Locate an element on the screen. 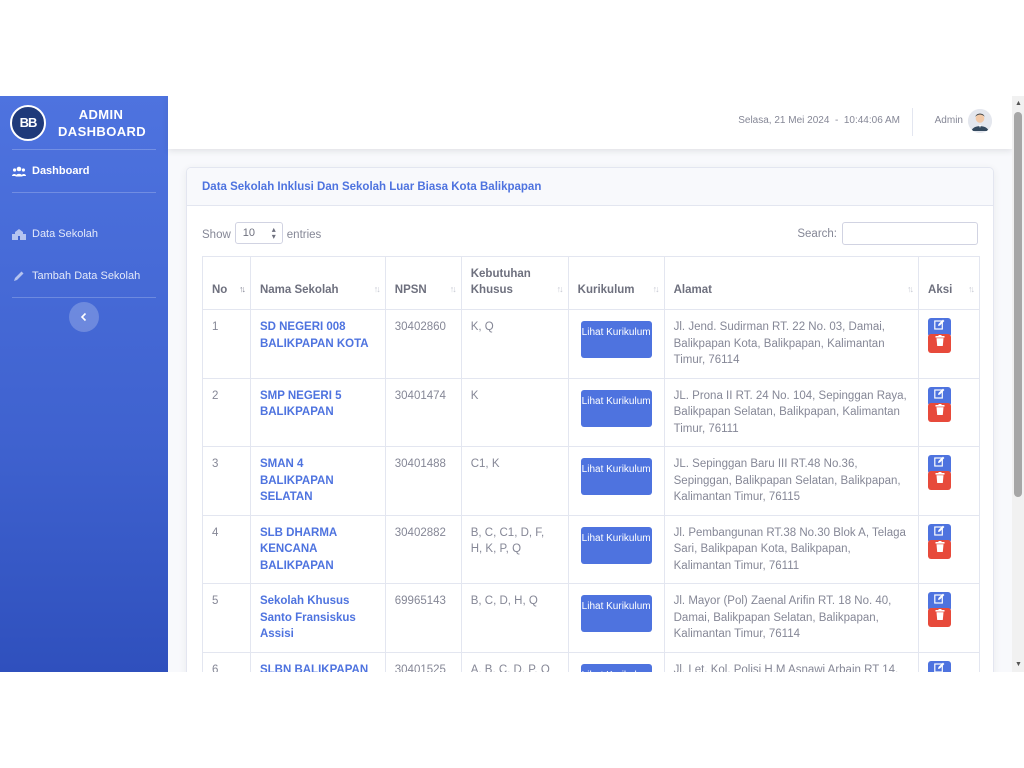  scrollbar-thumb is located at coordinates (1018, 304).